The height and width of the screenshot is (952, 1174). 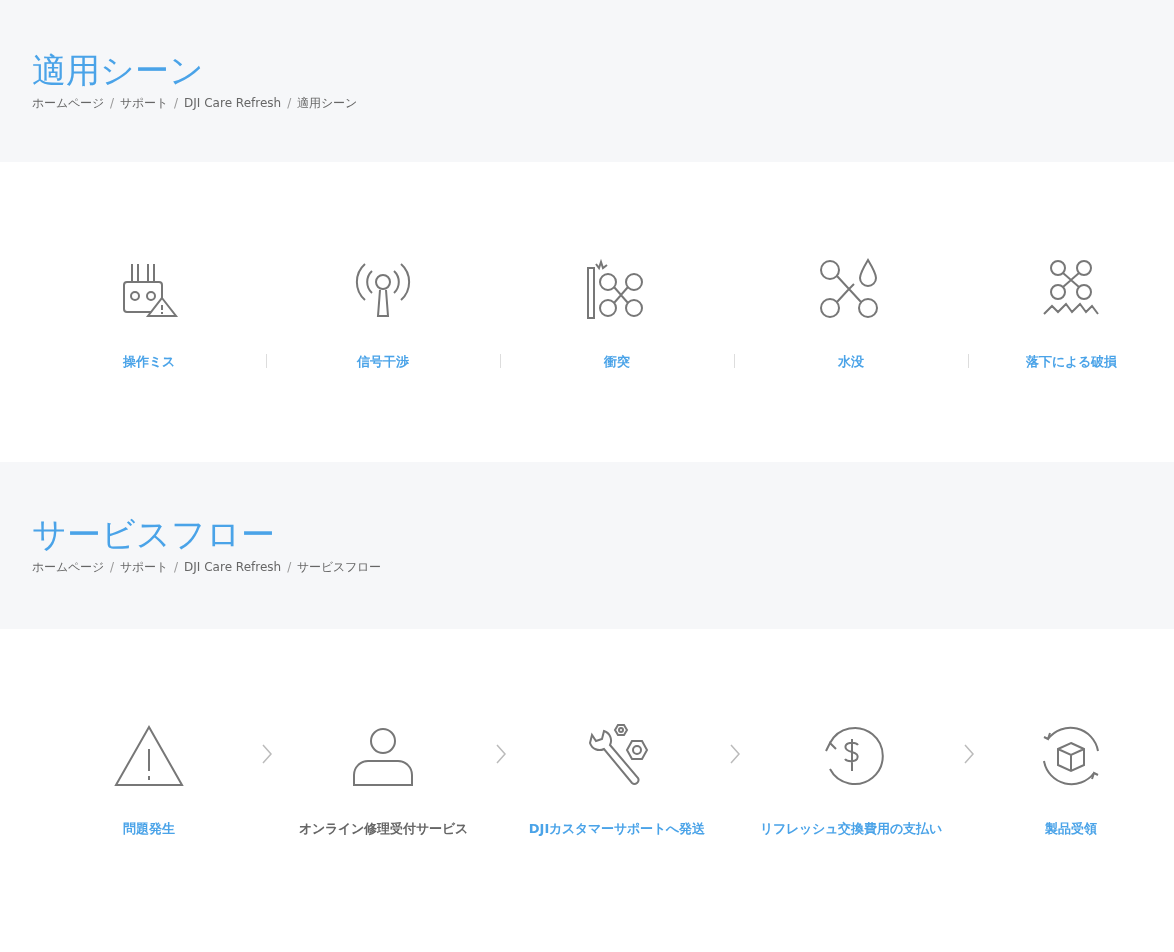 I want to click on breadcrumb-current: 適用シーン, so click(x=327, y=104).